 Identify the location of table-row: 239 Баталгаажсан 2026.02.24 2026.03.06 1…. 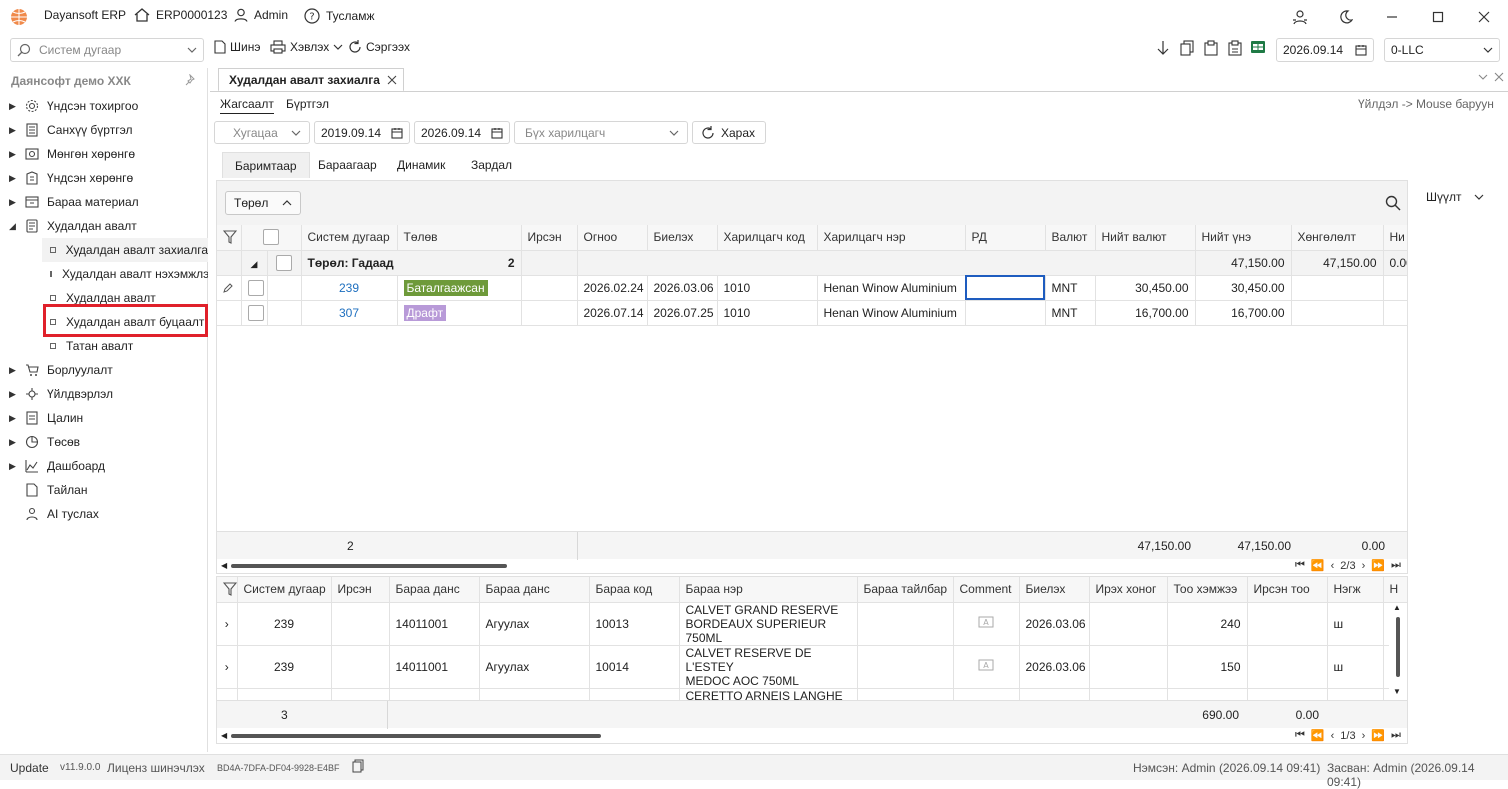
(812, 288).